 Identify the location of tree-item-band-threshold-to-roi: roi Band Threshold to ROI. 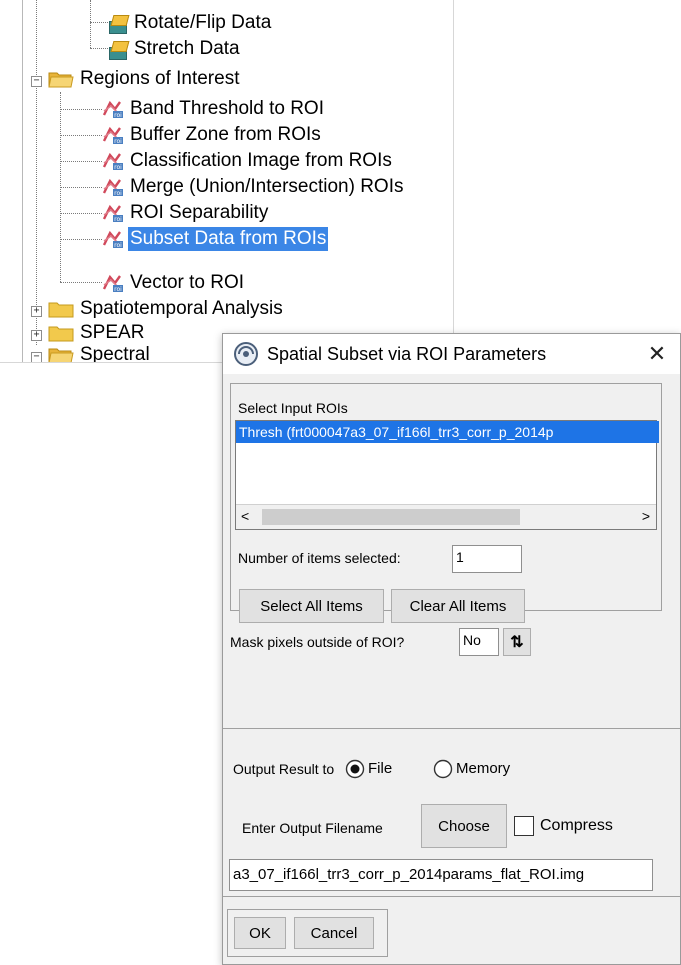
(214, 109).